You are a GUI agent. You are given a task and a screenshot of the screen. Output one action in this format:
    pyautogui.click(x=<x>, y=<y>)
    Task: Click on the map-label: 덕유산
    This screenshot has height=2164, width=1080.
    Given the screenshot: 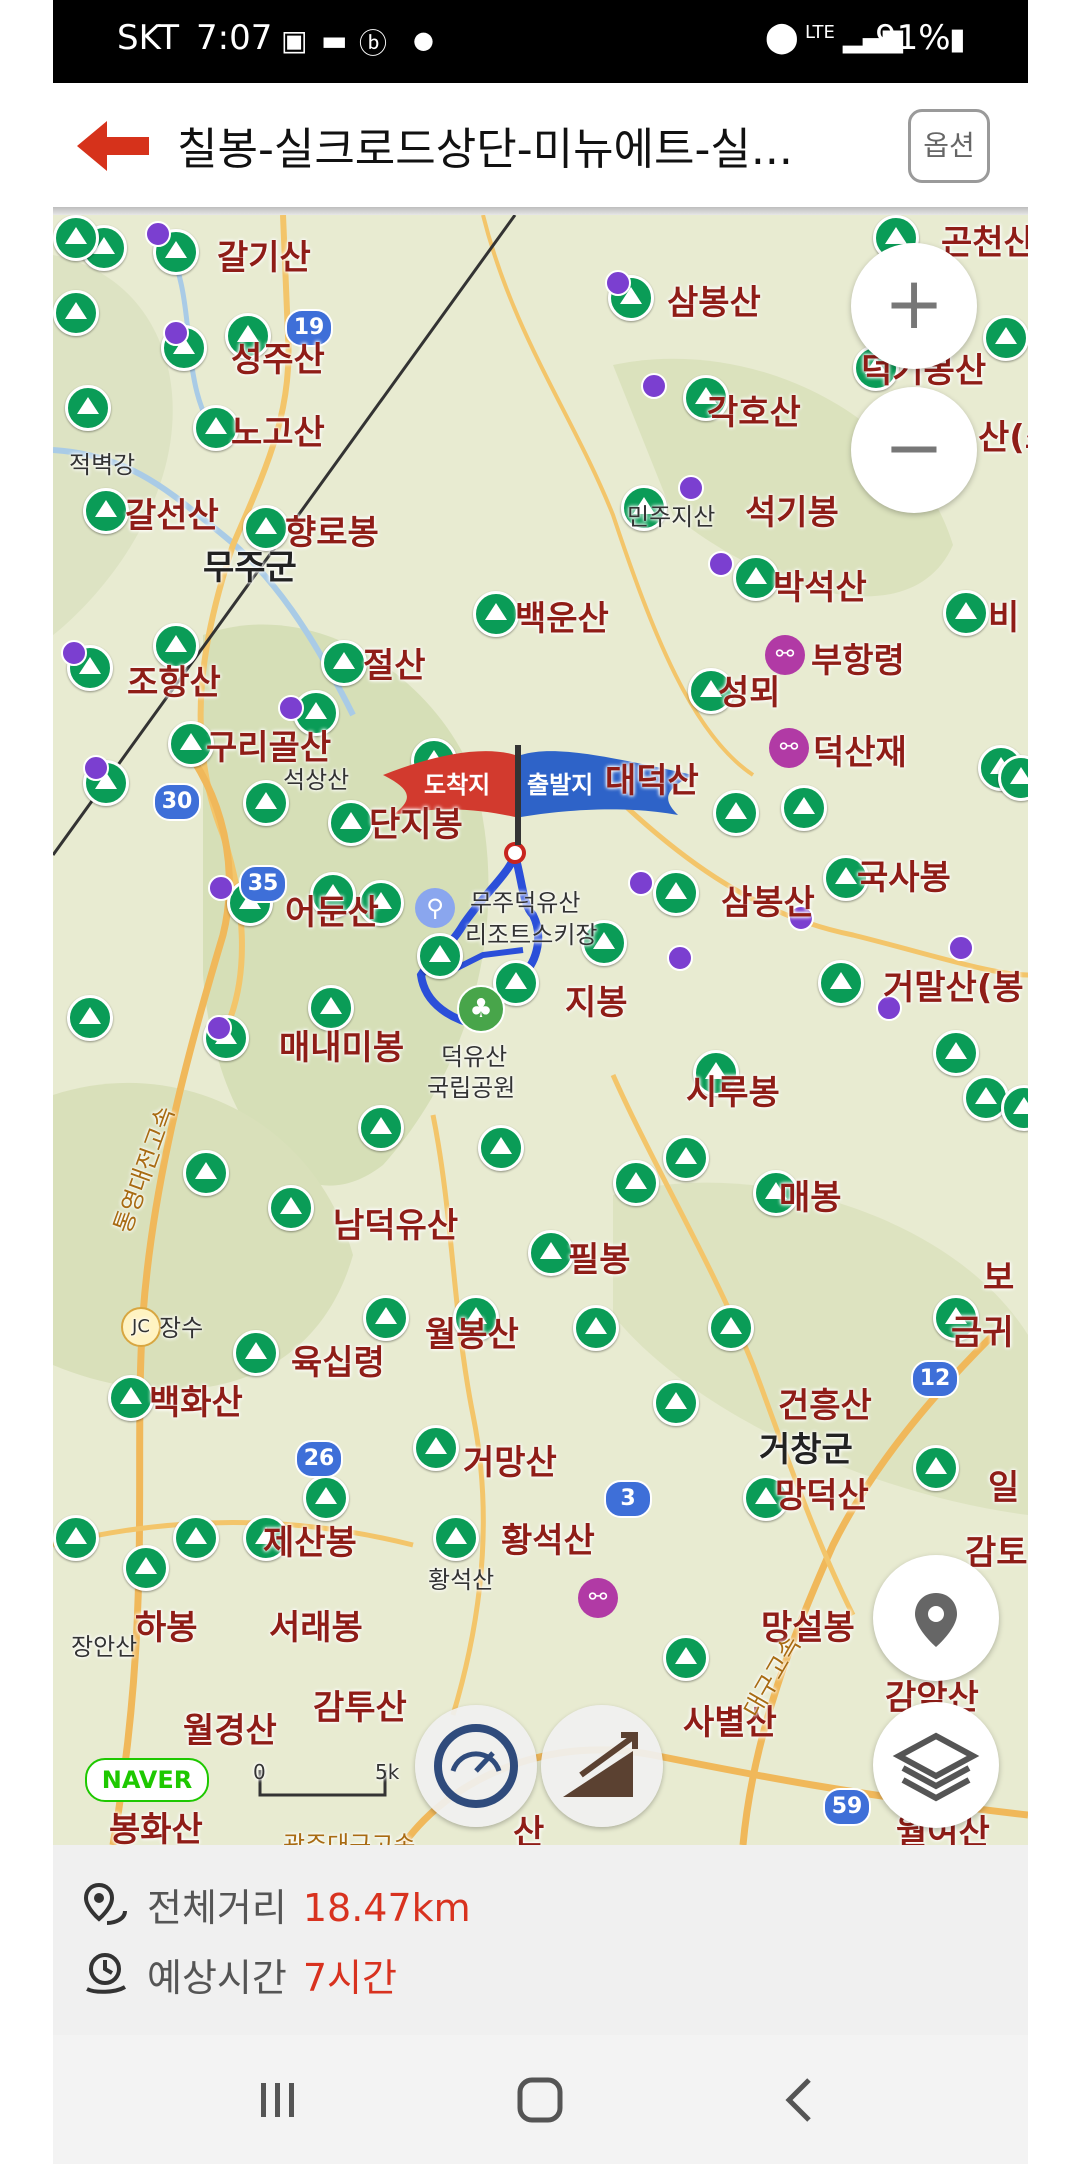 What is the action you would take?
    pyautogui.click(x=474, y=1057)
    